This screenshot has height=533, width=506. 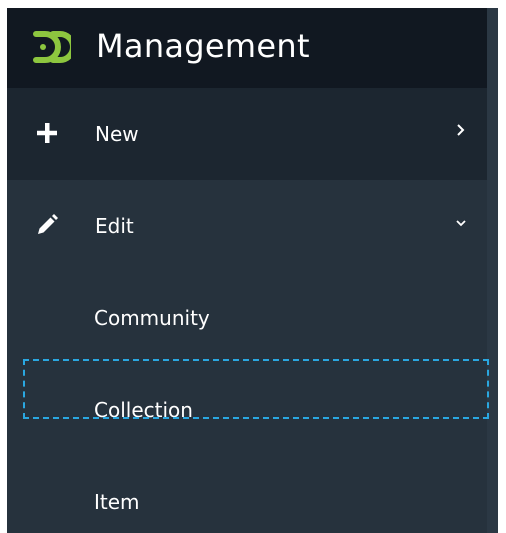 I want to click on pencil-icon, so click(x=48, y=224).